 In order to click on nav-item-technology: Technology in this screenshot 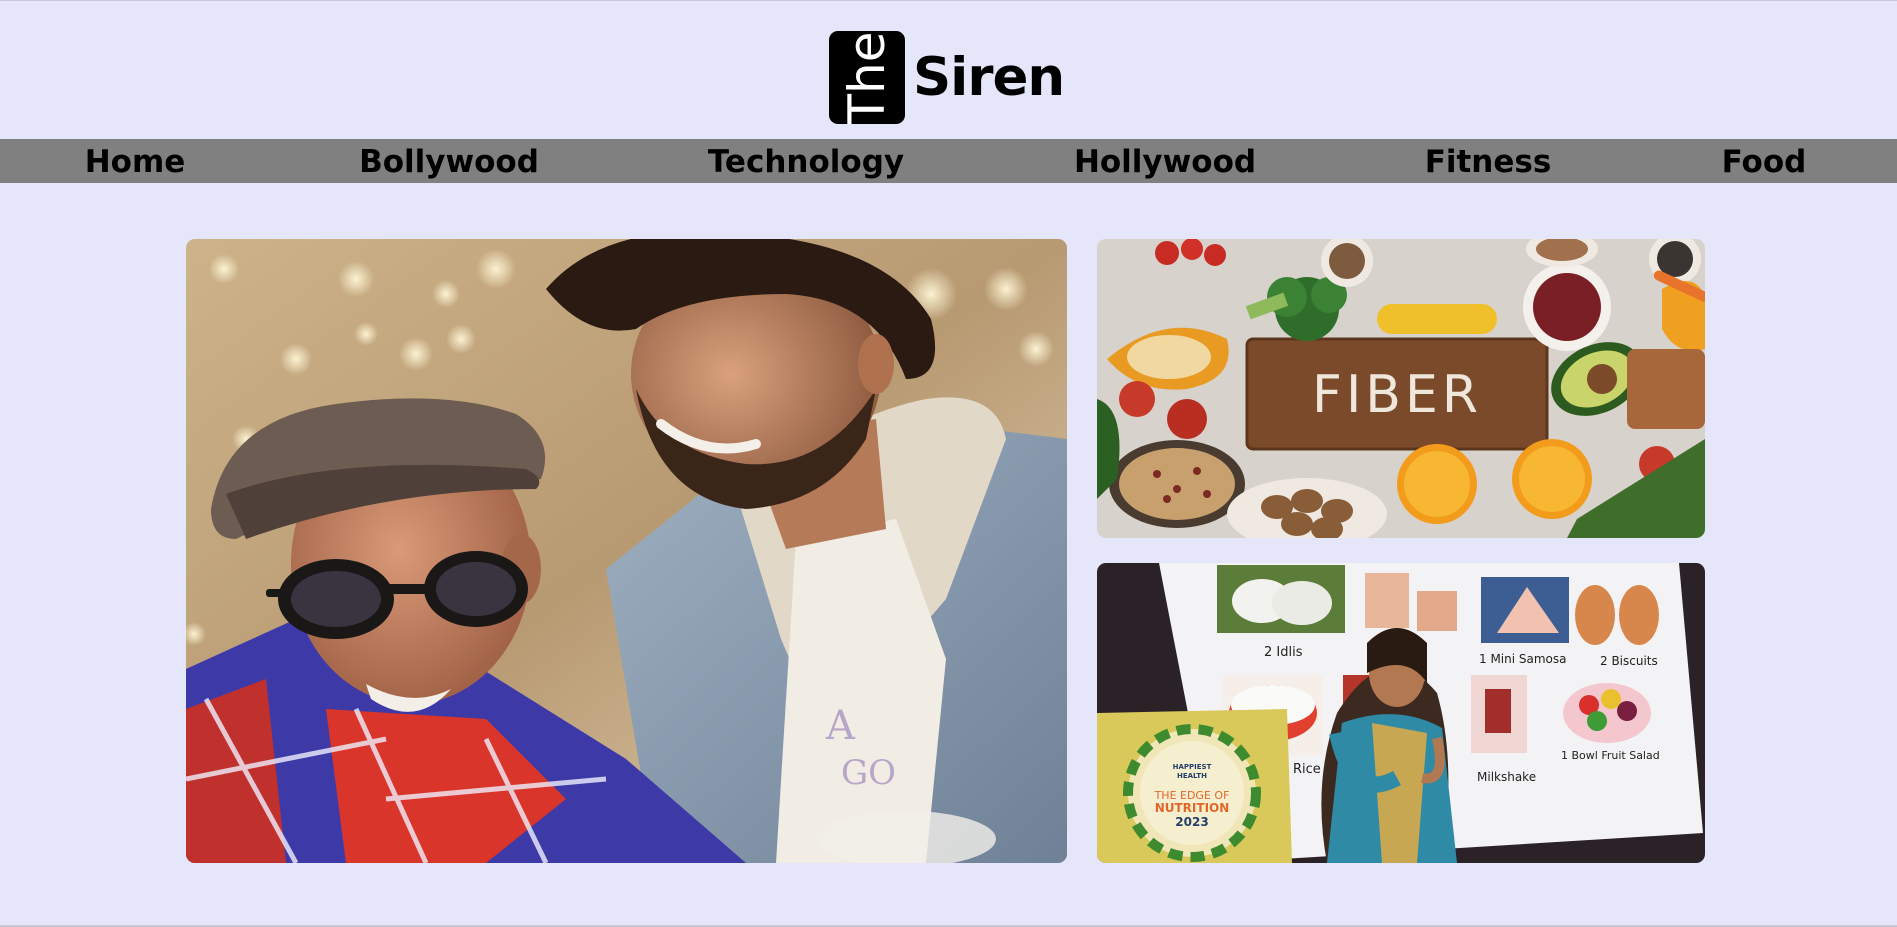, I will do `click(806, 161)`.